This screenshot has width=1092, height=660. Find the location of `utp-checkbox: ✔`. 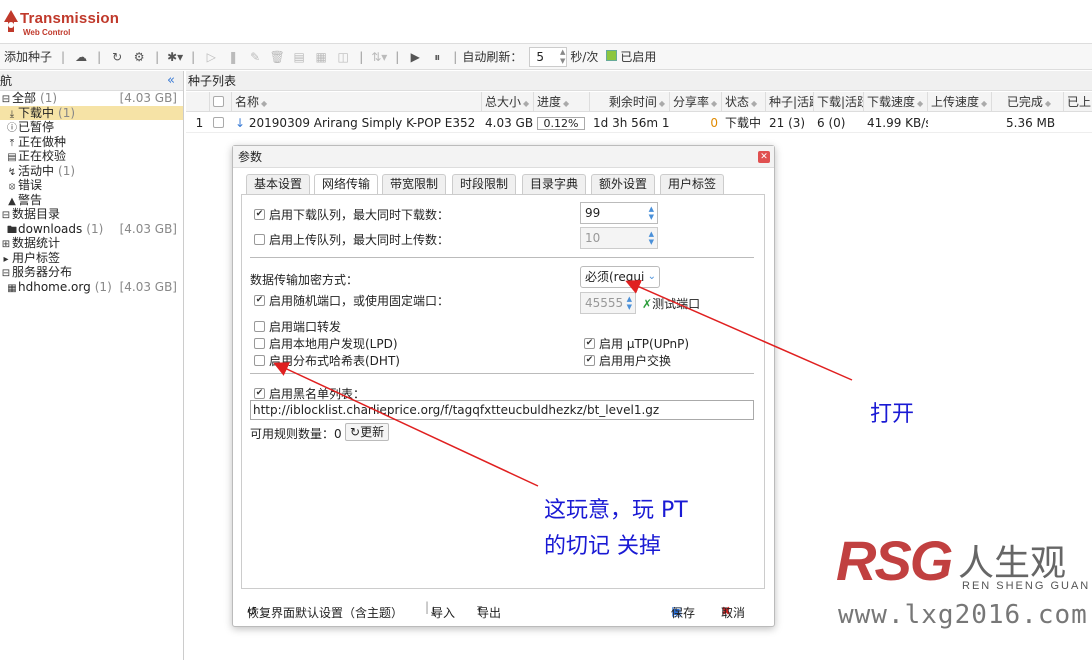

utp-checkbox: ✔ is located at coordinates (589, 343).